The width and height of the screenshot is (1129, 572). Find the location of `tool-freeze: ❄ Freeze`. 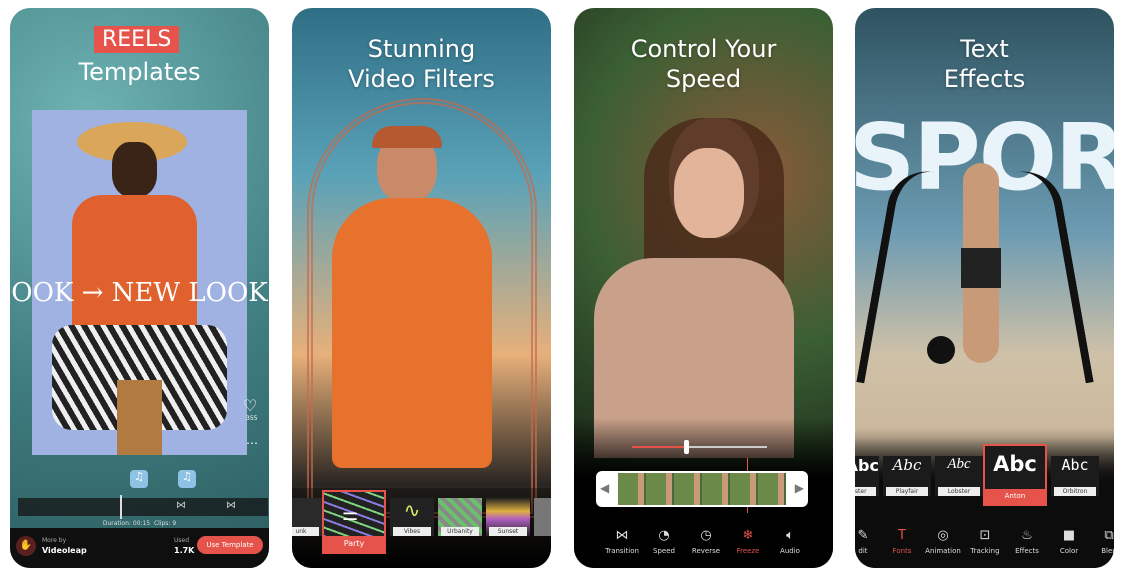

tool-freeze: ❄ Freeze is located at coordinates (748, 541).